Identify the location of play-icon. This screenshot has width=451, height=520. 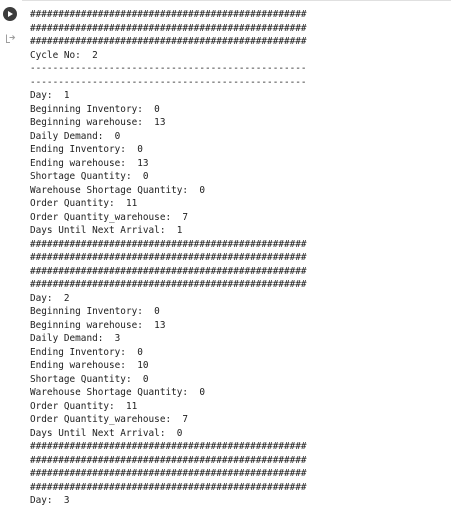
(10, 14).